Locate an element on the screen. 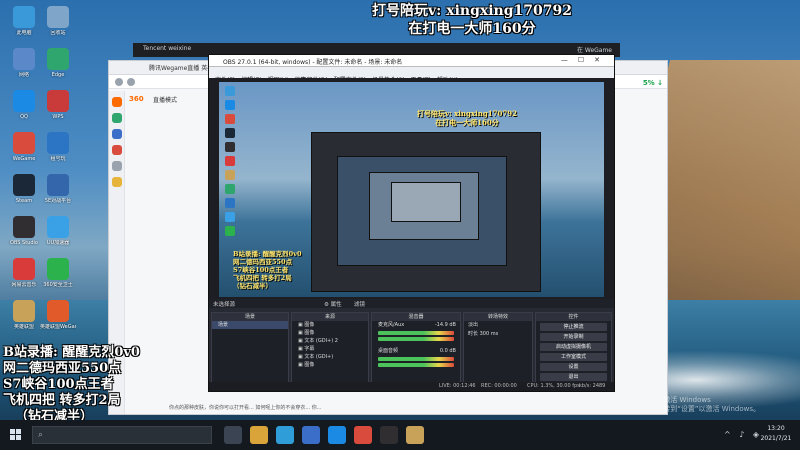 The width and height of the screenshot is (800, 450). desktop-icon: 网络 is located at coordinates (24, 63).